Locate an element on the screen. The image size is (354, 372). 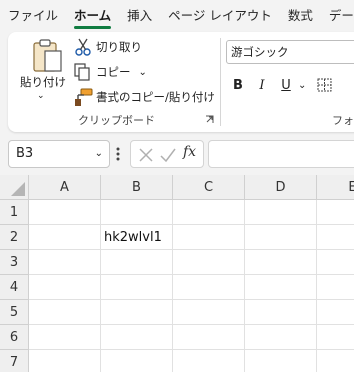
row-header-6: 6 is located at coordinates (14, 337).